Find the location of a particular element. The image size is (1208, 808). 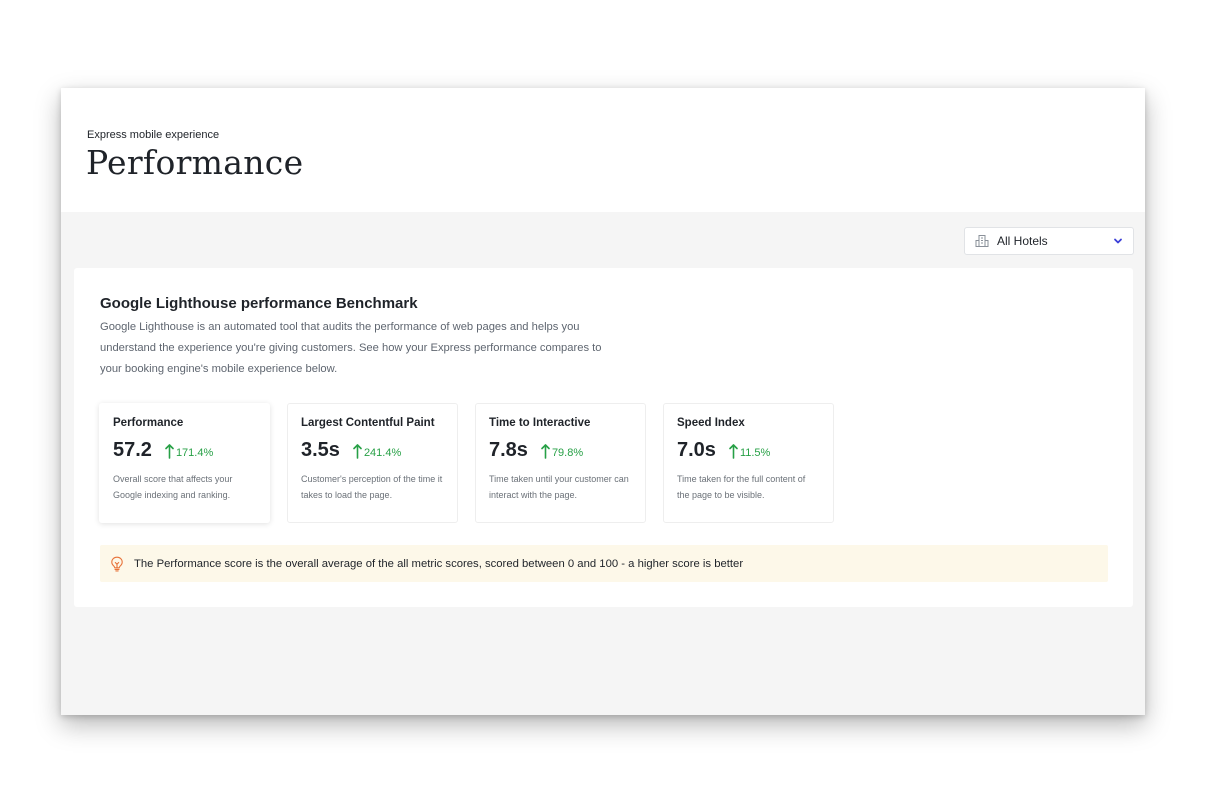

metric-name: Speed Index is located at coordinates (711, 423).